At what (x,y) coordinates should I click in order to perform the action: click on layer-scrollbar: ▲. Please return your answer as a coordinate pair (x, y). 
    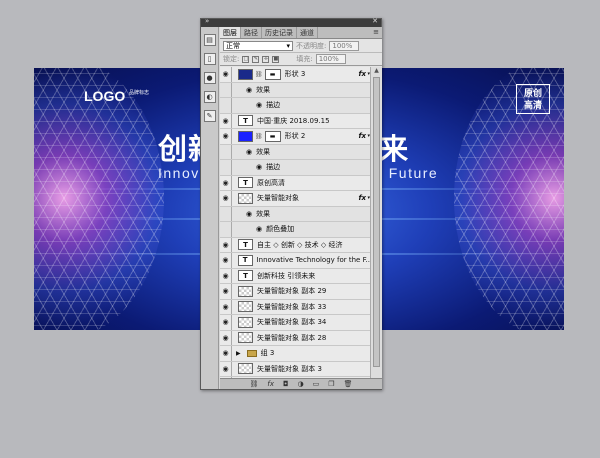
    Looking at the image, I should click on (376, 222).